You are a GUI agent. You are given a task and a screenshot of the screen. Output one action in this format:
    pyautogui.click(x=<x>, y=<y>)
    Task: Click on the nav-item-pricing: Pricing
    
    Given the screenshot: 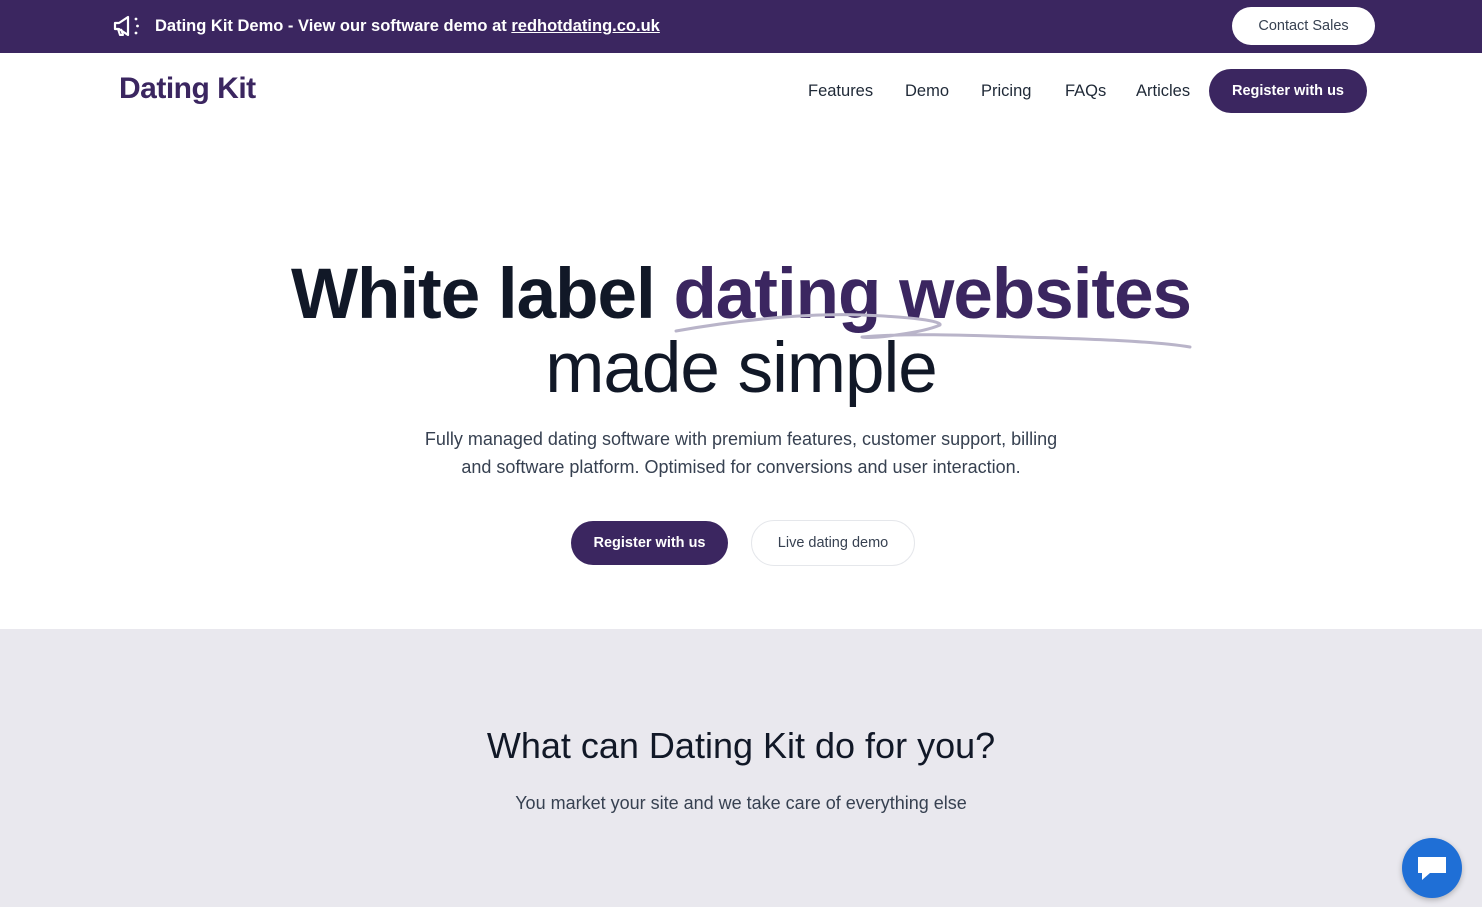 What is the action you would take?
    pyautogui.click(x=1006, y=91)
    